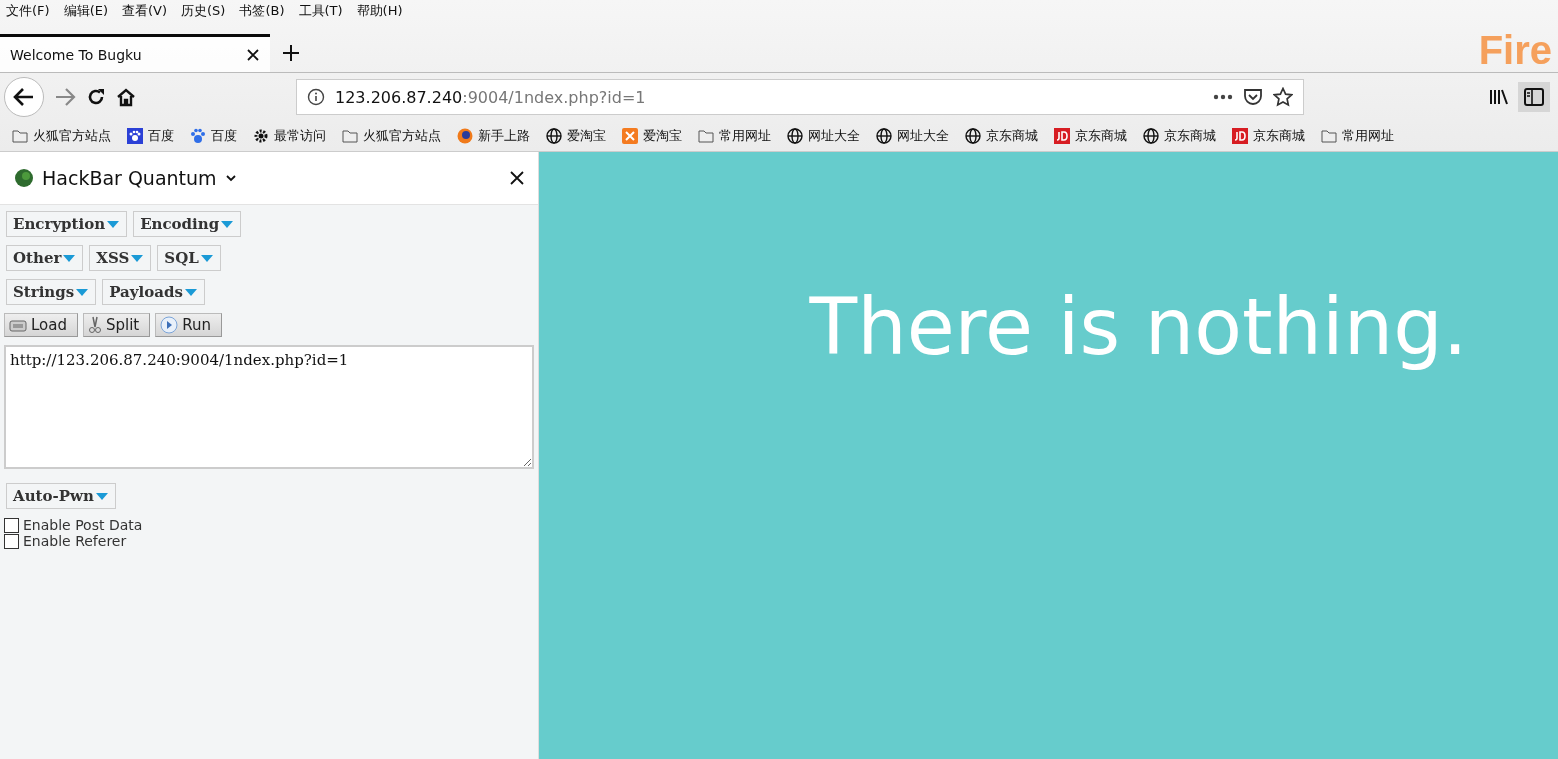 This screenshot has height=759, width=1558. Describe the element at coordinates (95, 325) in the screenshot. I see `scissors-icon` at that location.